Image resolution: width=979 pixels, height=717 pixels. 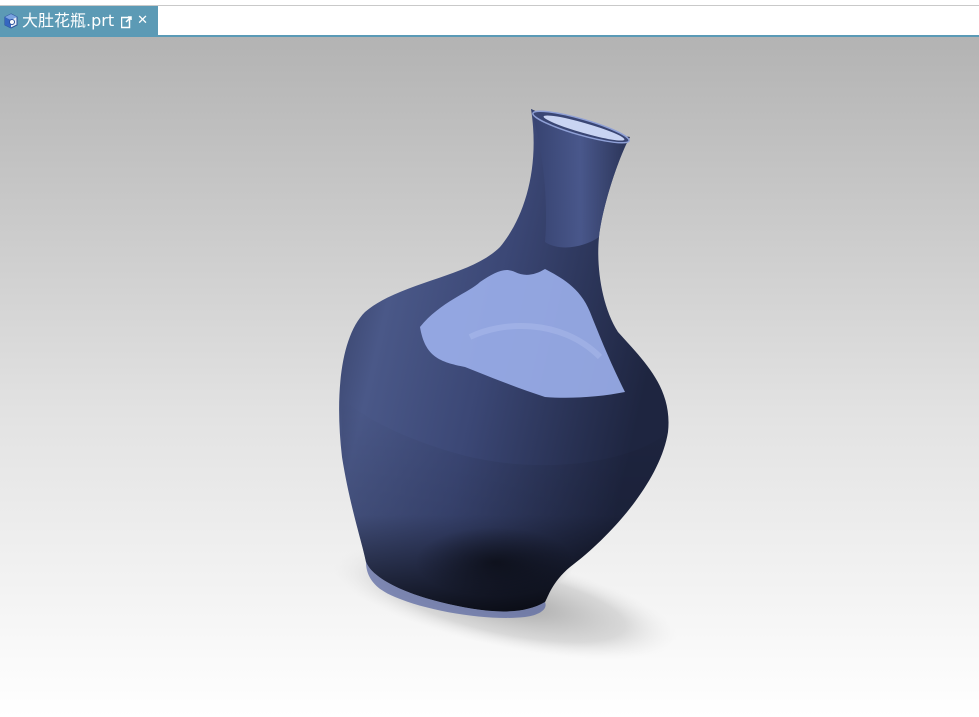 I want to click on vase-base-shadow, so click(x=495, y=562).